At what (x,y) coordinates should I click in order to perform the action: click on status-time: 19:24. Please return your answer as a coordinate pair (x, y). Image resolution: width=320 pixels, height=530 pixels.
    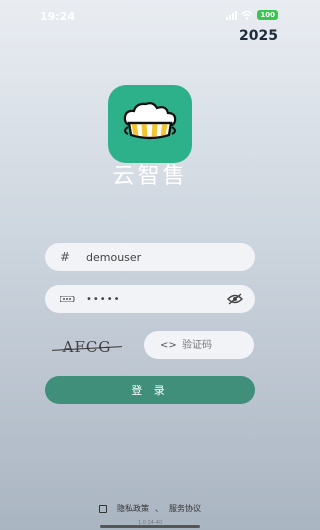
    Looking at the image, I should click on (58, 16).